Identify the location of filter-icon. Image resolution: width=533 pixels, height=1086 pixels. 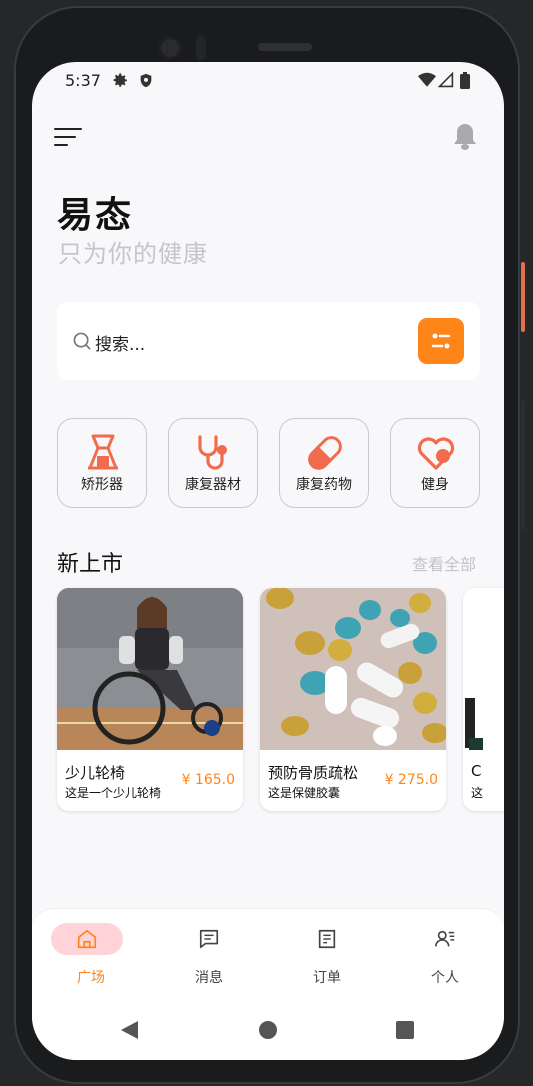
(441, 341).